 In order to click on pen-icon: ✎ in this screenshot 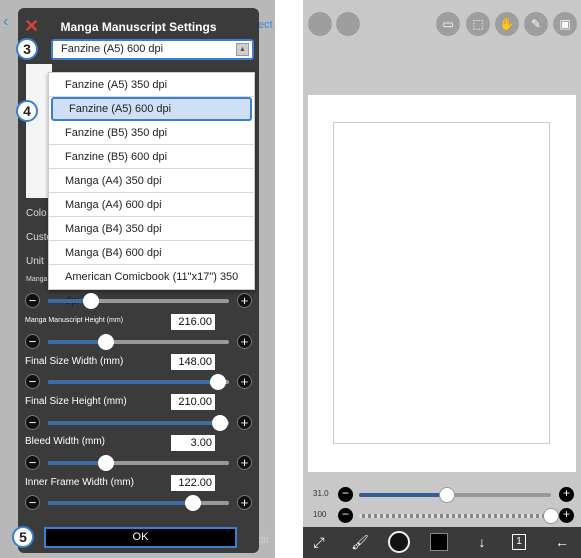, I will do `click(536, 24)`.